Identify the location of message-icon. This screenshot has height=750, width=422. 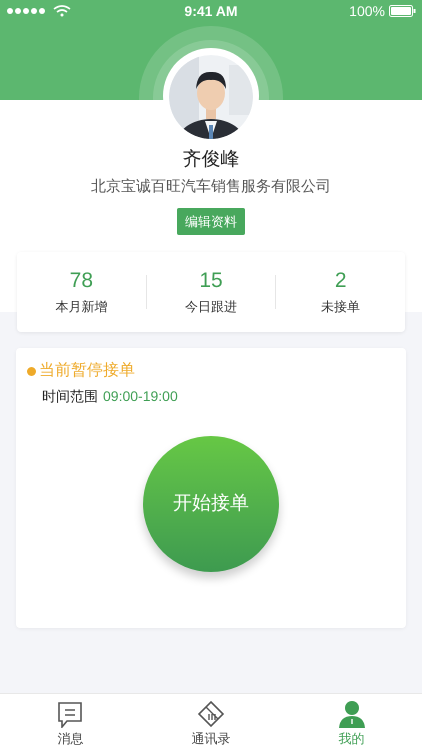
(70, 714).